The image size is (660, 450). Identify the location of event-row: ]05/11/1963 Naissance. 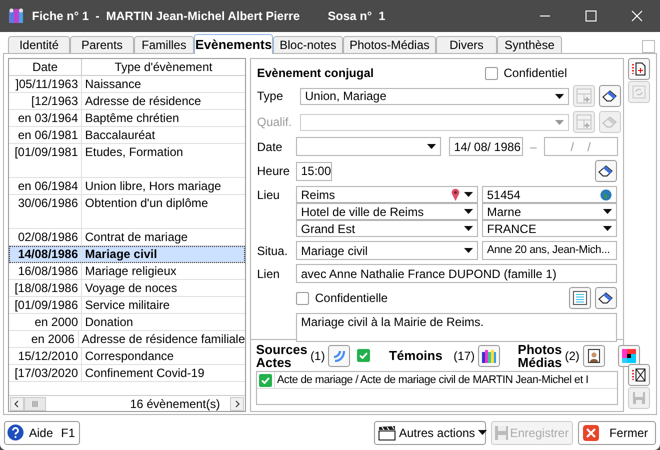
(127, 84).